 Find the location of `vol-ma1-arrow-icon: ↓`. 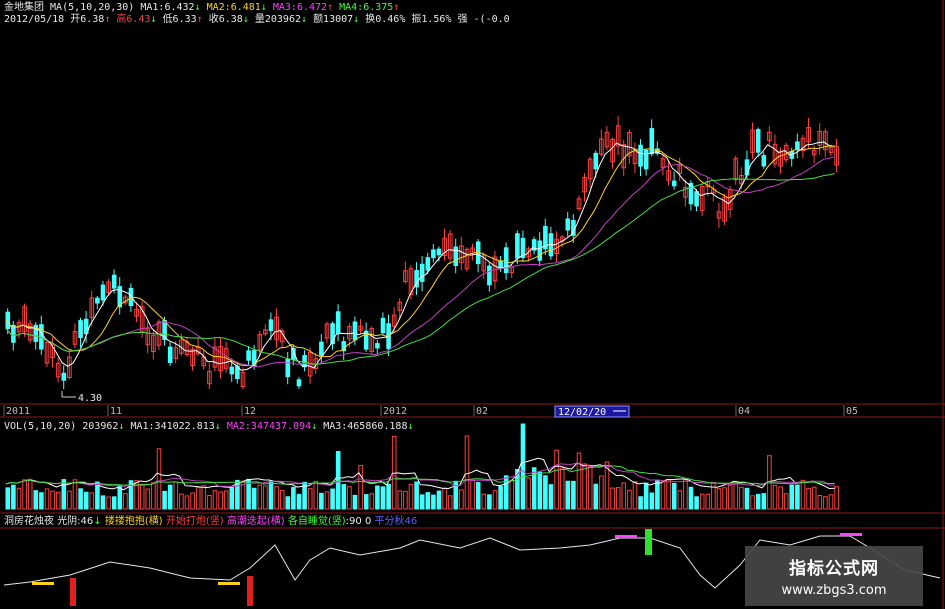

vol-ma1-arrow-icon: ↓ is located at coordinates (217, 426).